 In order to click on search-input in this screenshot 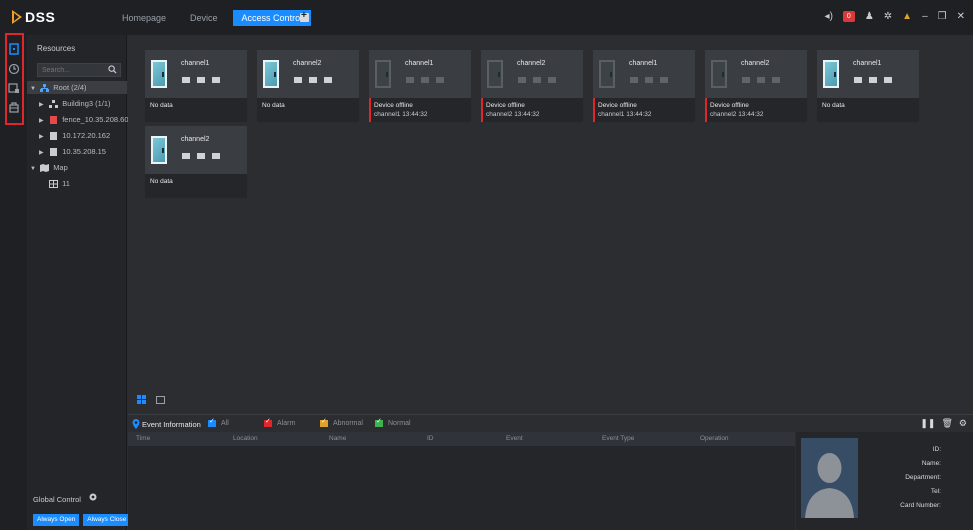, I will do `click(73, 70)`.